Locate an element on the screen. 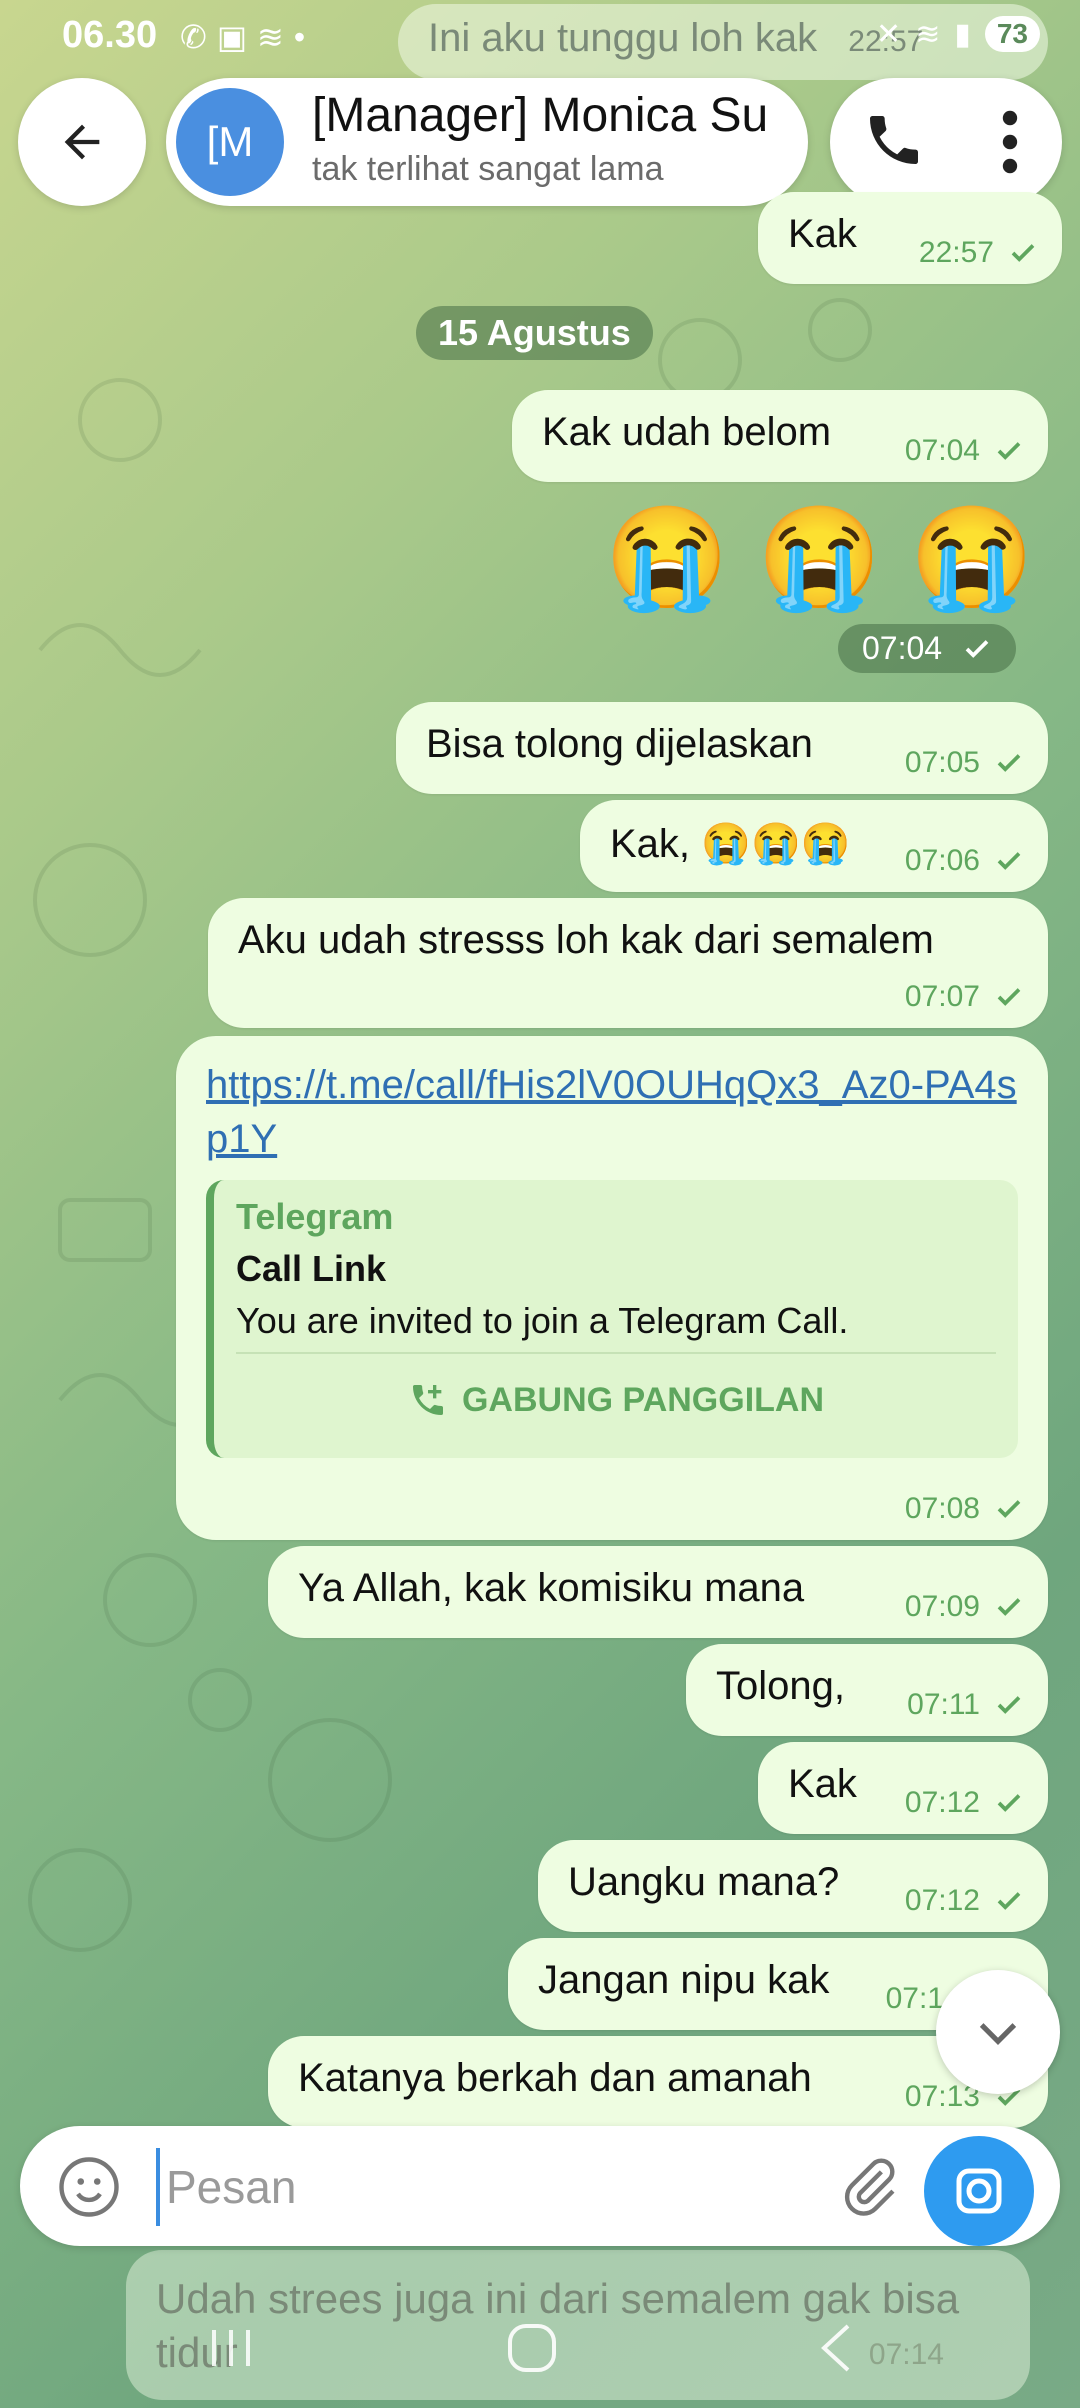 This screenshot has height=2408, width=1080. wifi-icon: ≋ is located at coordinates (275, 37).